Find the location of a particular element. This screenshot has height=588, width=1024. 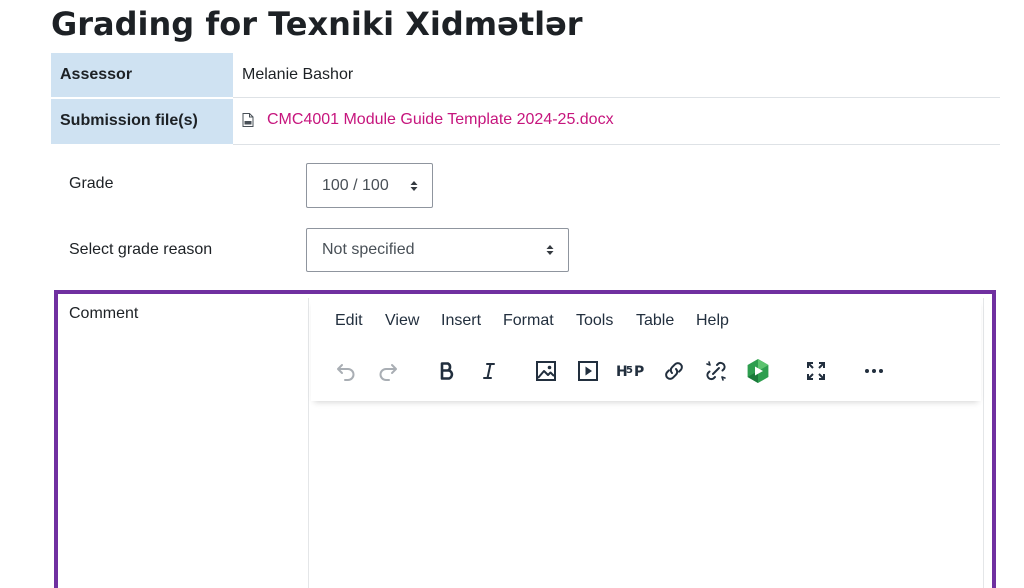

svg-text: P is located at coordinates (639, 372).